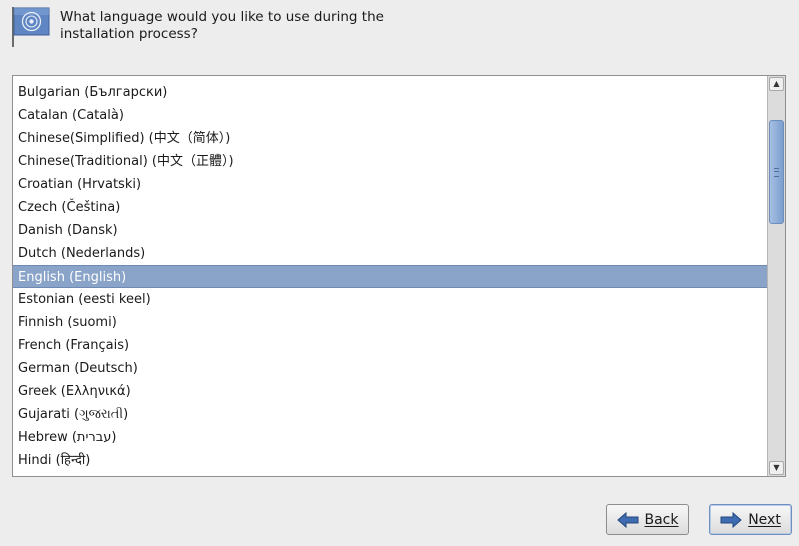 The height and width of the screenshot is (546, 799). I want to click on scroll-up-button: ▲, so click(776, 84).